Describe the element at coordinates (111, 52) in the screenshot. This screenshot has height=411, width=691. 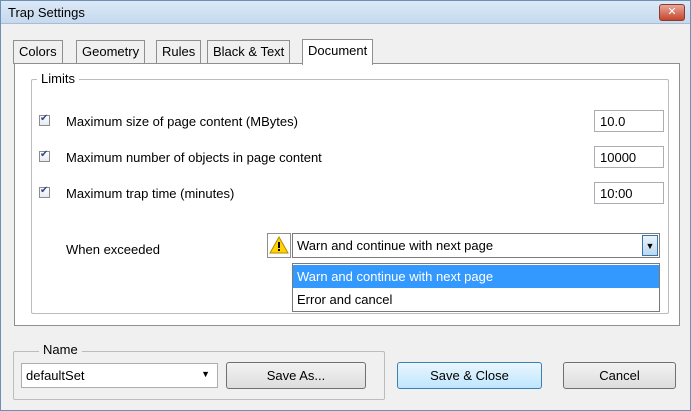
I see `tab-geometry: Geometry` at that location.